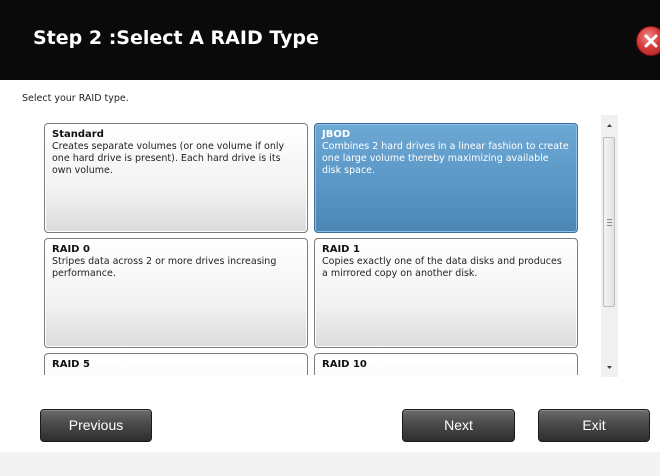 The width and height of the screenshot is (660, 476). Describe the element at coordinates (336, 134) in the screenshot. I see `raid-option-title: JBOD` at that location.